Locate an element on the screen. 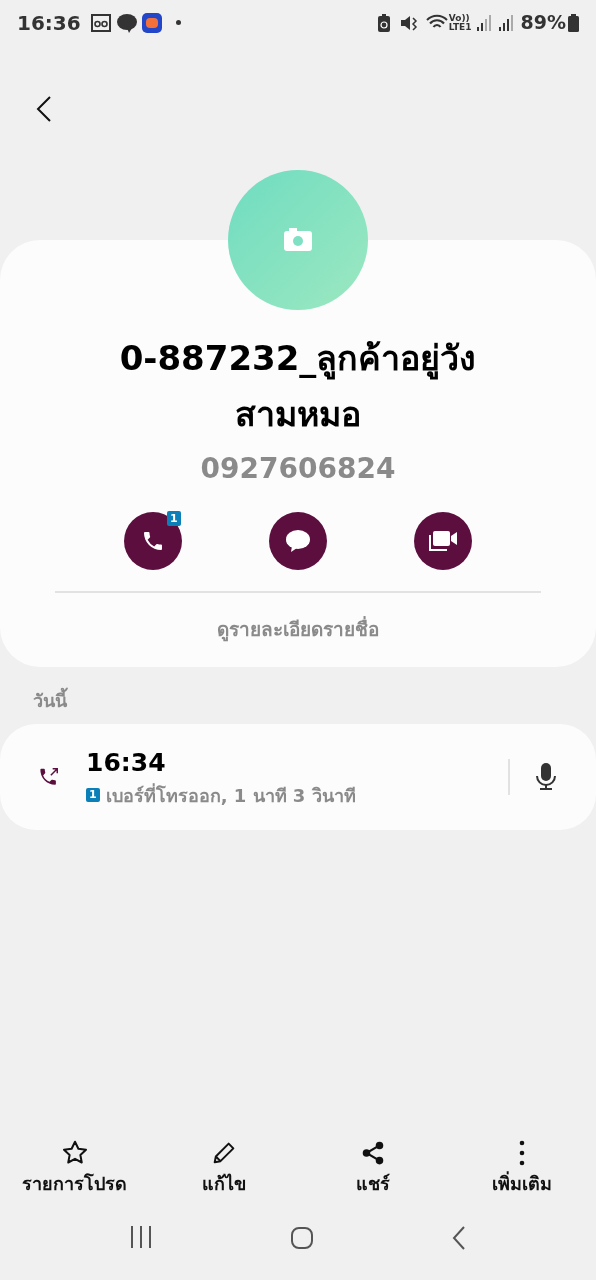 The height and width of the screenshot is (1280, 596). toolbar-button: แชร์ is located at coordinates (372, 1166).